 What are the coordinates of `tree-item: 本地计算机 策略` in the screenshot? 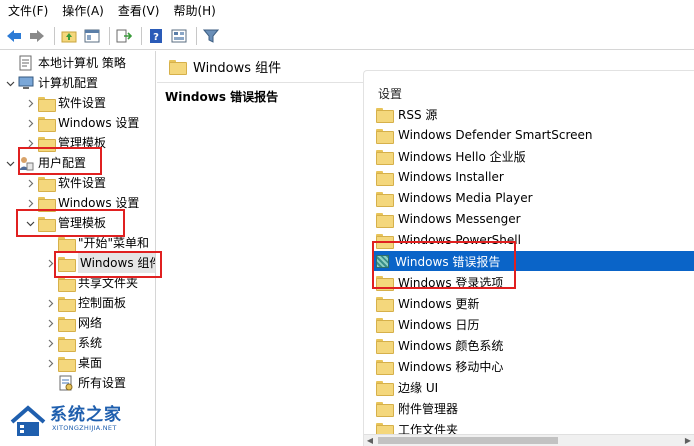 It's located at (65, 63).